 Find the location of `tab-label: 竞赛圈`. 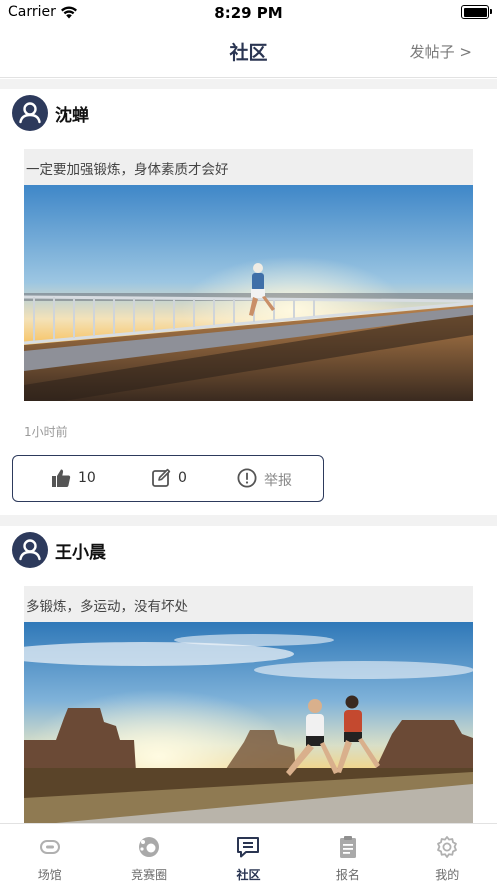

tab-label: 竞赛圈 is located at coordinates (149, 875).